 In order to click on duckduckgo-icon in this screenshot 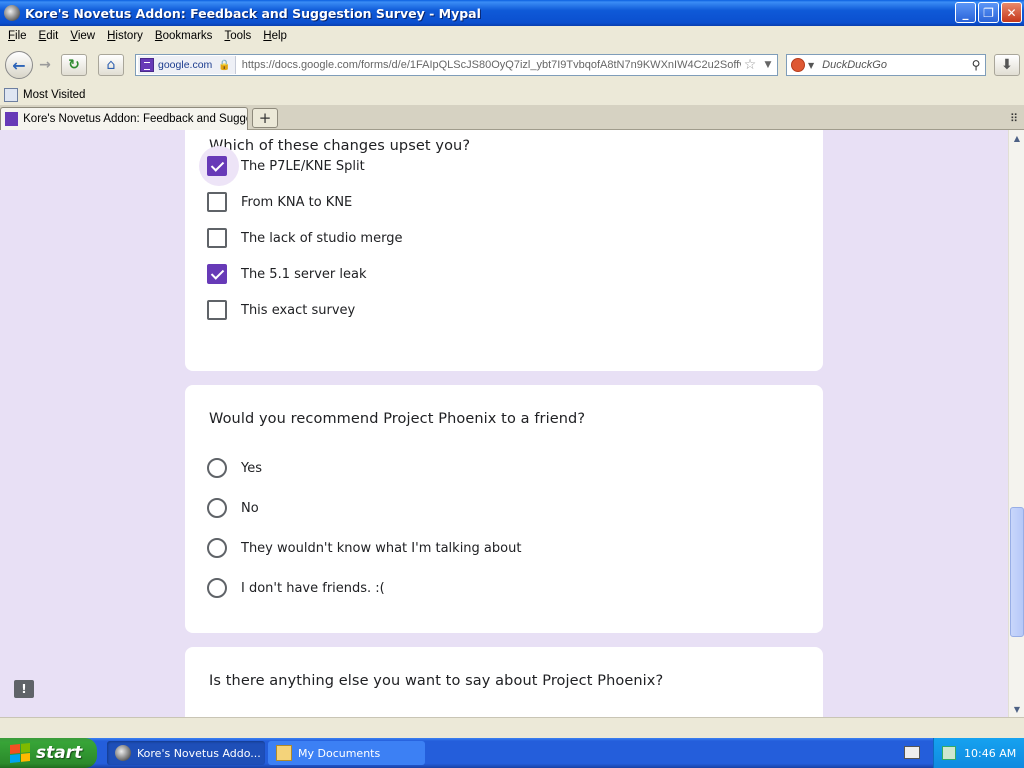, I will do `click(798, 65)`.